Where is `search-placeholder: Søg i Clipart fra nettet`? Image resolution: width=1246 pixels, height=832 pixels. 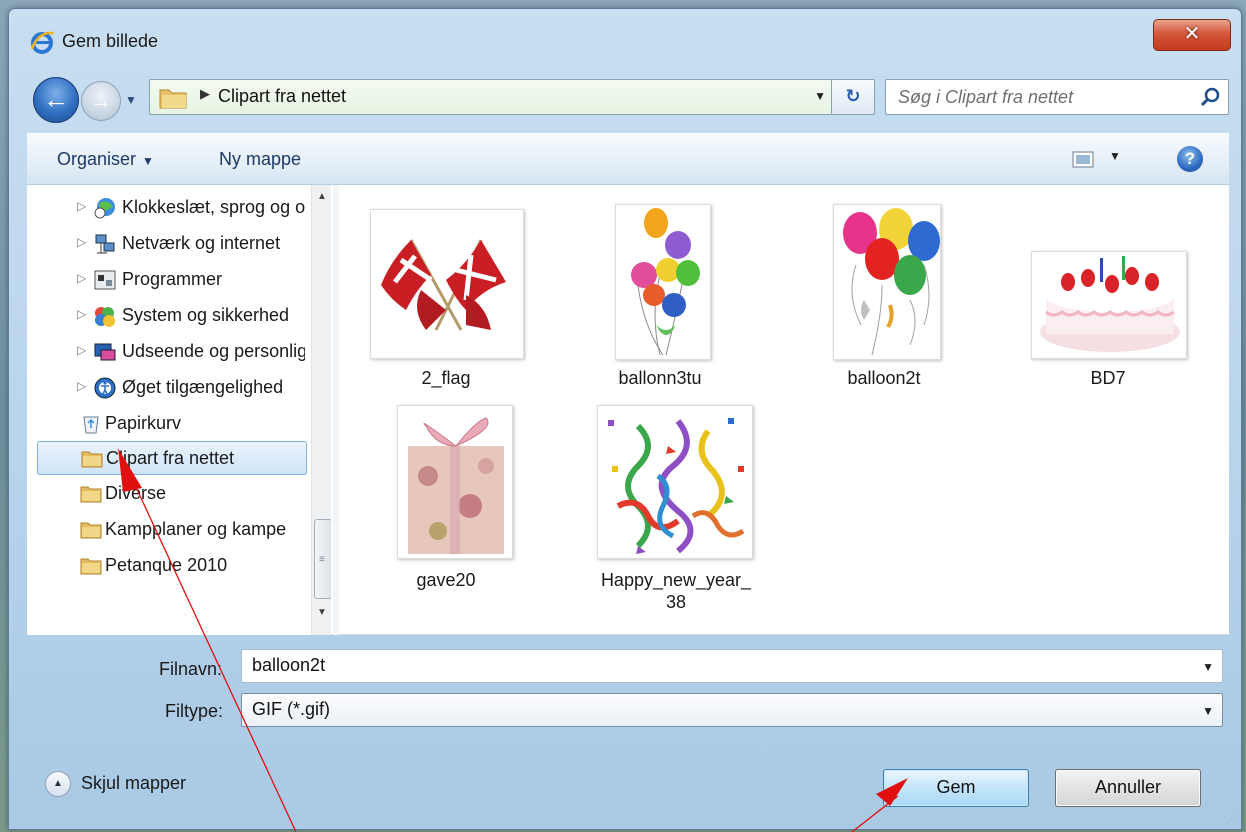
search-placeholder: Søg i Clipart fra nettet is located at coordinates (986, 97).